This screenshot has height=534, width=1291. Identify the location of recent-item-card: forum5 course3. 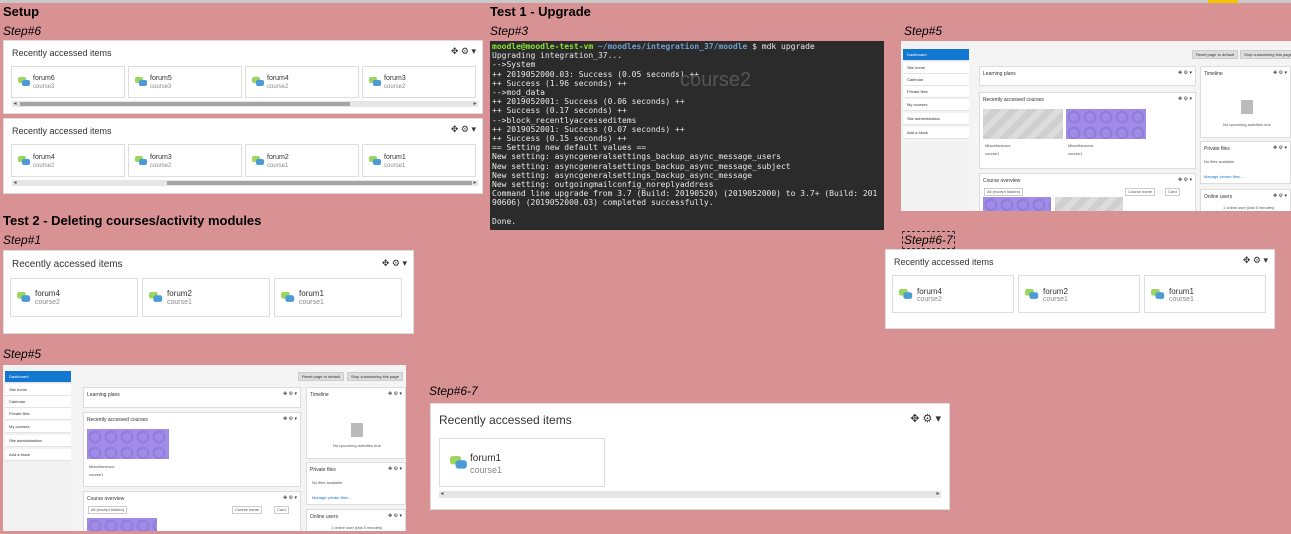
(185, 82).